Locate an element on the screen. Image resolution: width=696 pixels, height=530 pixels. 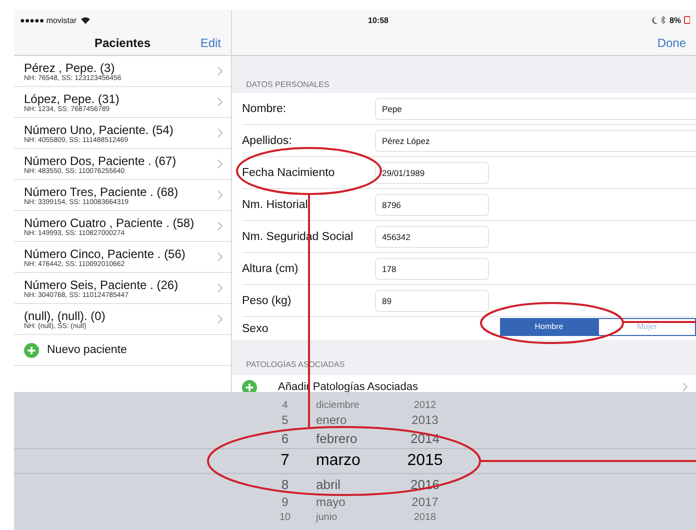
field-label: Fecha Nacimiento is located at coordinates (289, 172).